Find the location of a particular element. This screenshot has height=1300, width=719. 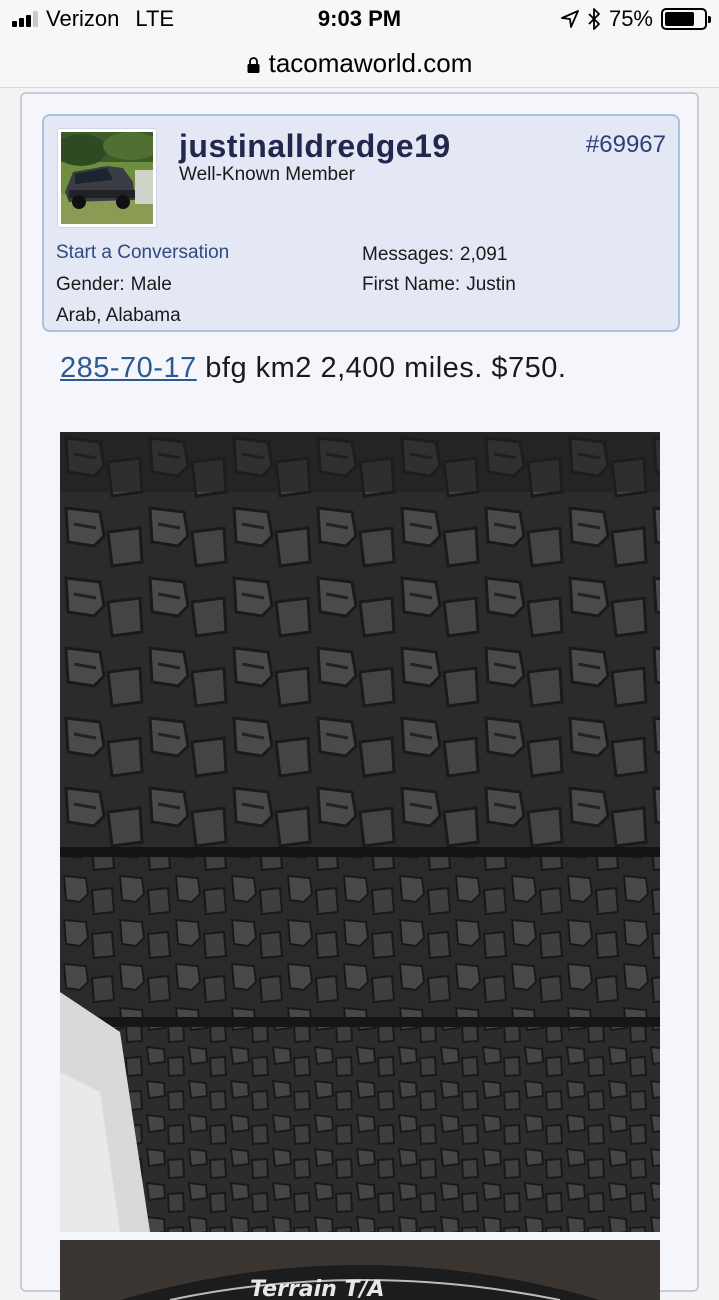

start-conversation-link: Start a Conversation is located at coordinates (142, 252).